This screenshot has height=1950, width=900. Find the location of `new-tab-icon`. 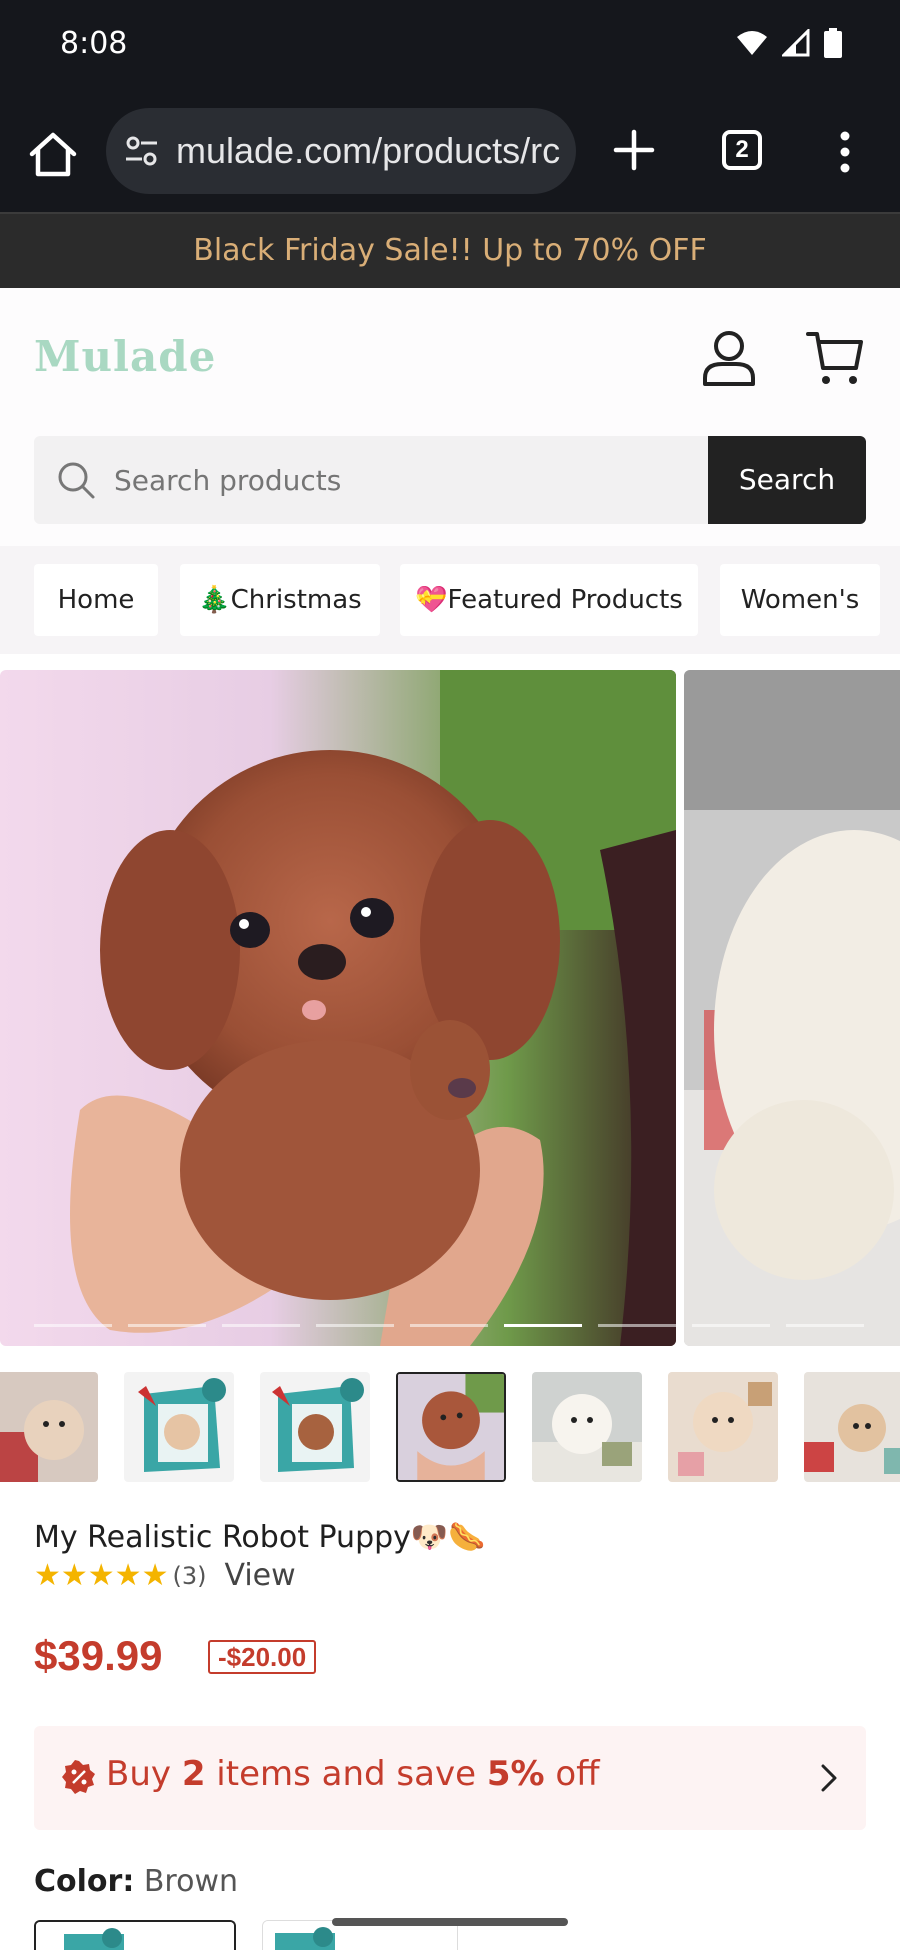

new-tab-icon is located at coordinates (634, 150).